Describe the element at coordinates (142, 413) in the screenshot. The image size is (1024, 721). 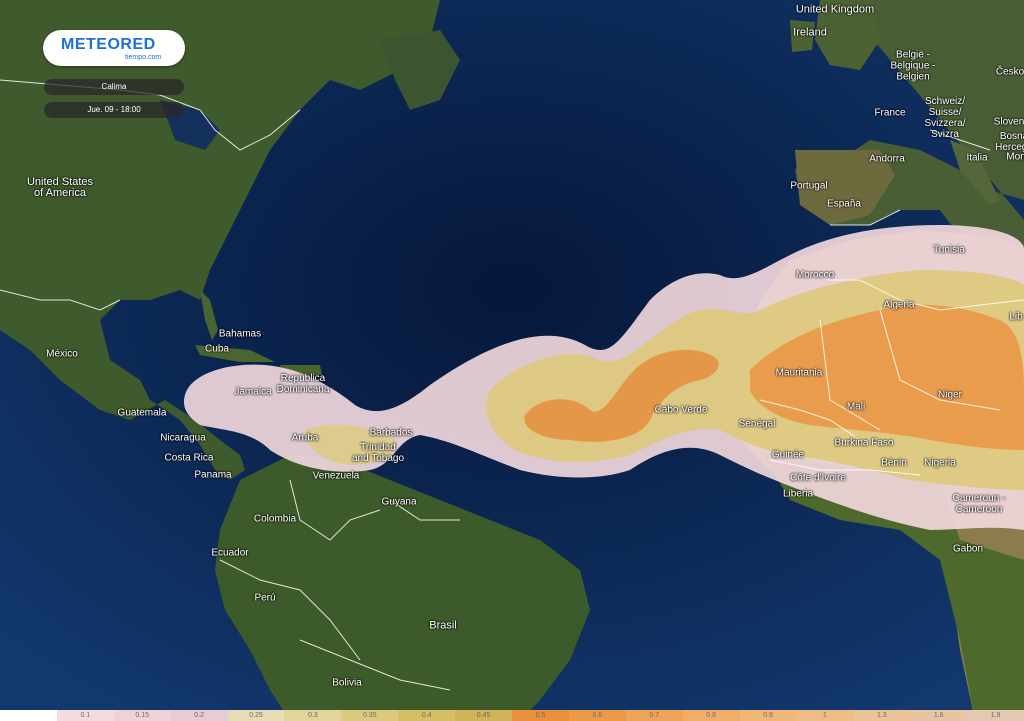
I see `label-guatemala: Guatemala` at that location.